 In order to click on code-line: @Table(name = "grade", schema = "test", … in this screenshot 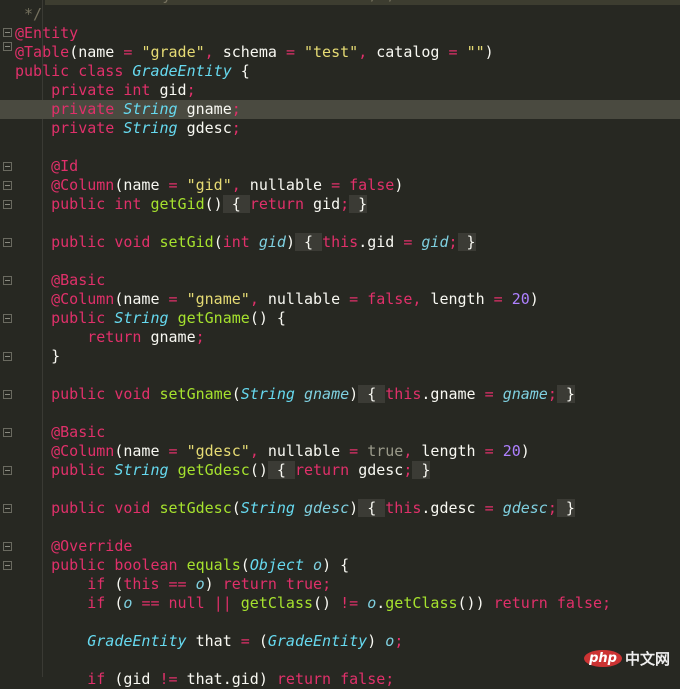, I will do `click(347, 52)`.